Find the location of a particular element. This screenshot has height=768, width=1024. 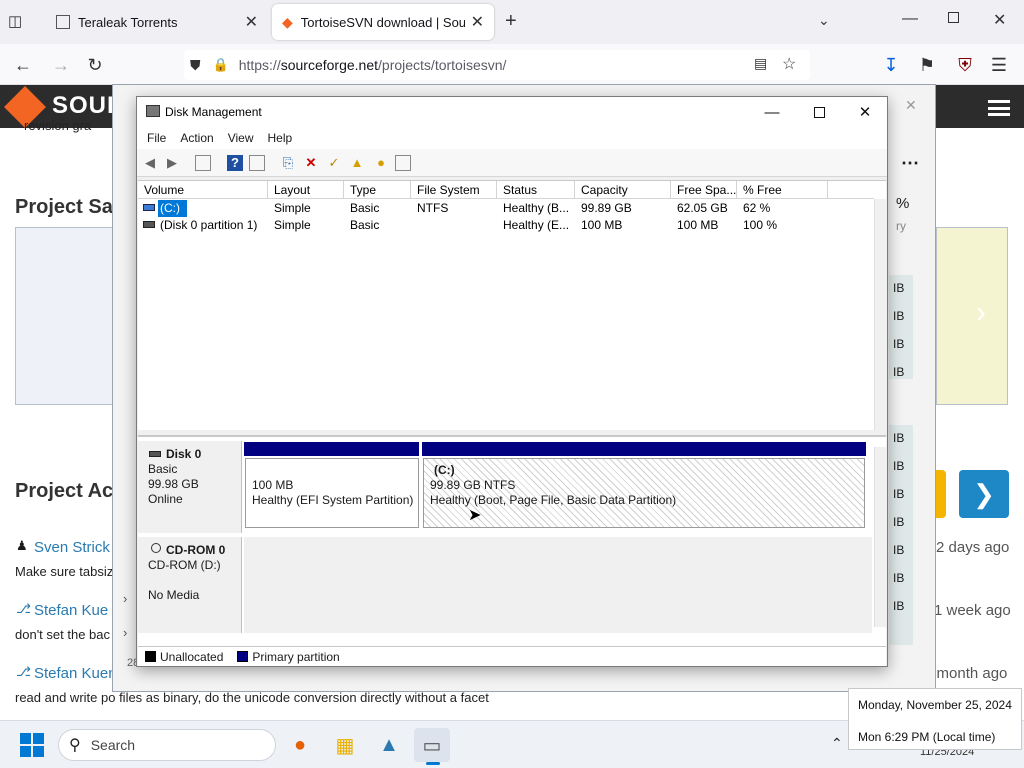

restore-button is located at coordinates (953, 17).